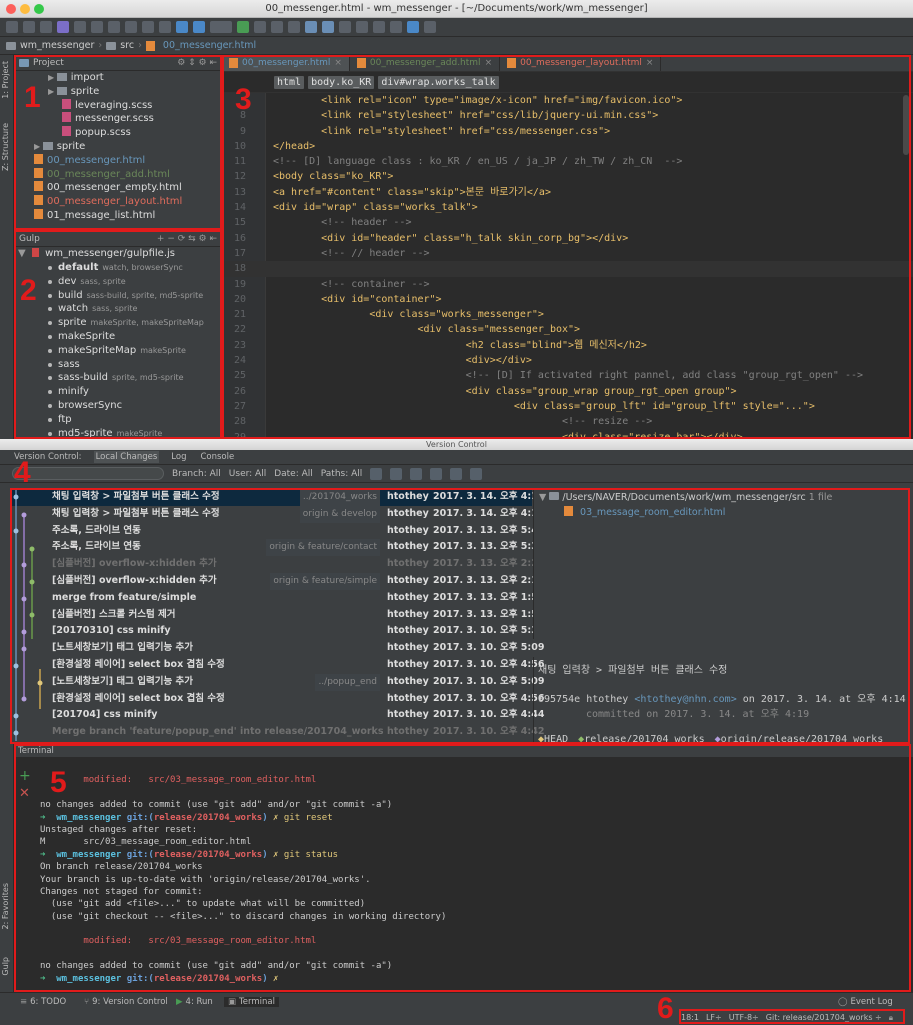  I want to click on stop-icon, so click(294, 27).